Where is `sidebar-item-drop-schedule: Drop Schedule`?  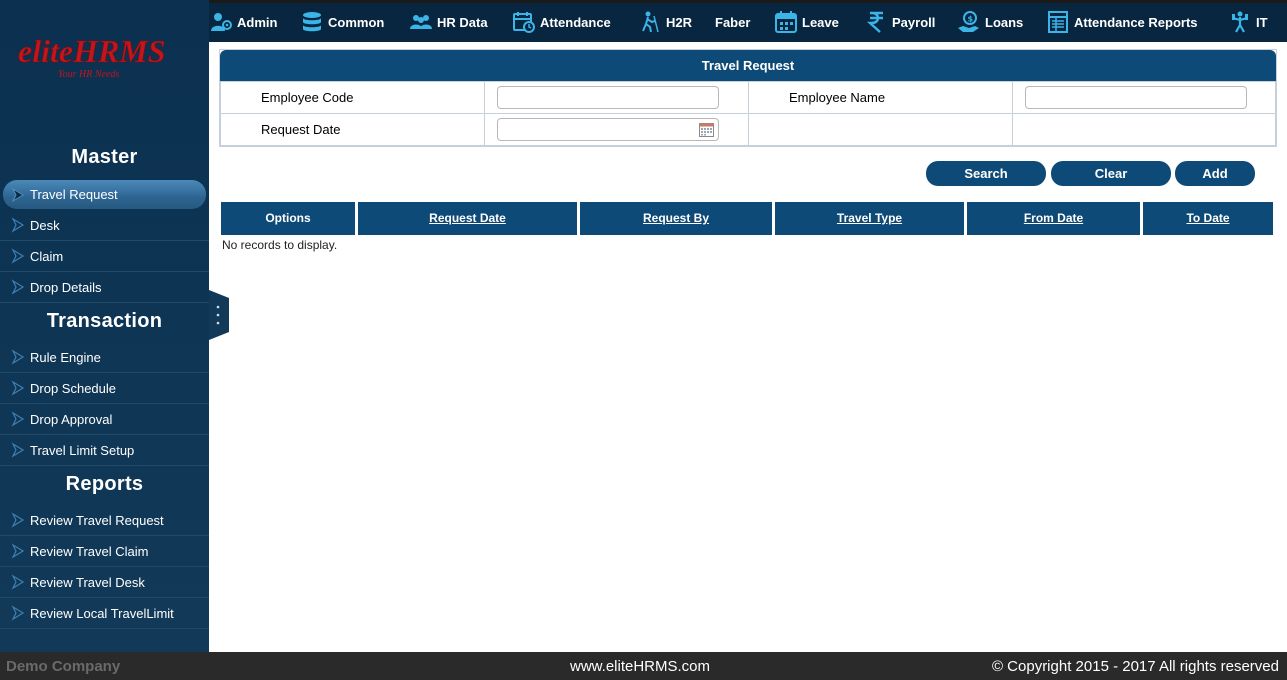
sidebar-item-drop-schedule: Drop Schedule is located at coordinates (104, 388).